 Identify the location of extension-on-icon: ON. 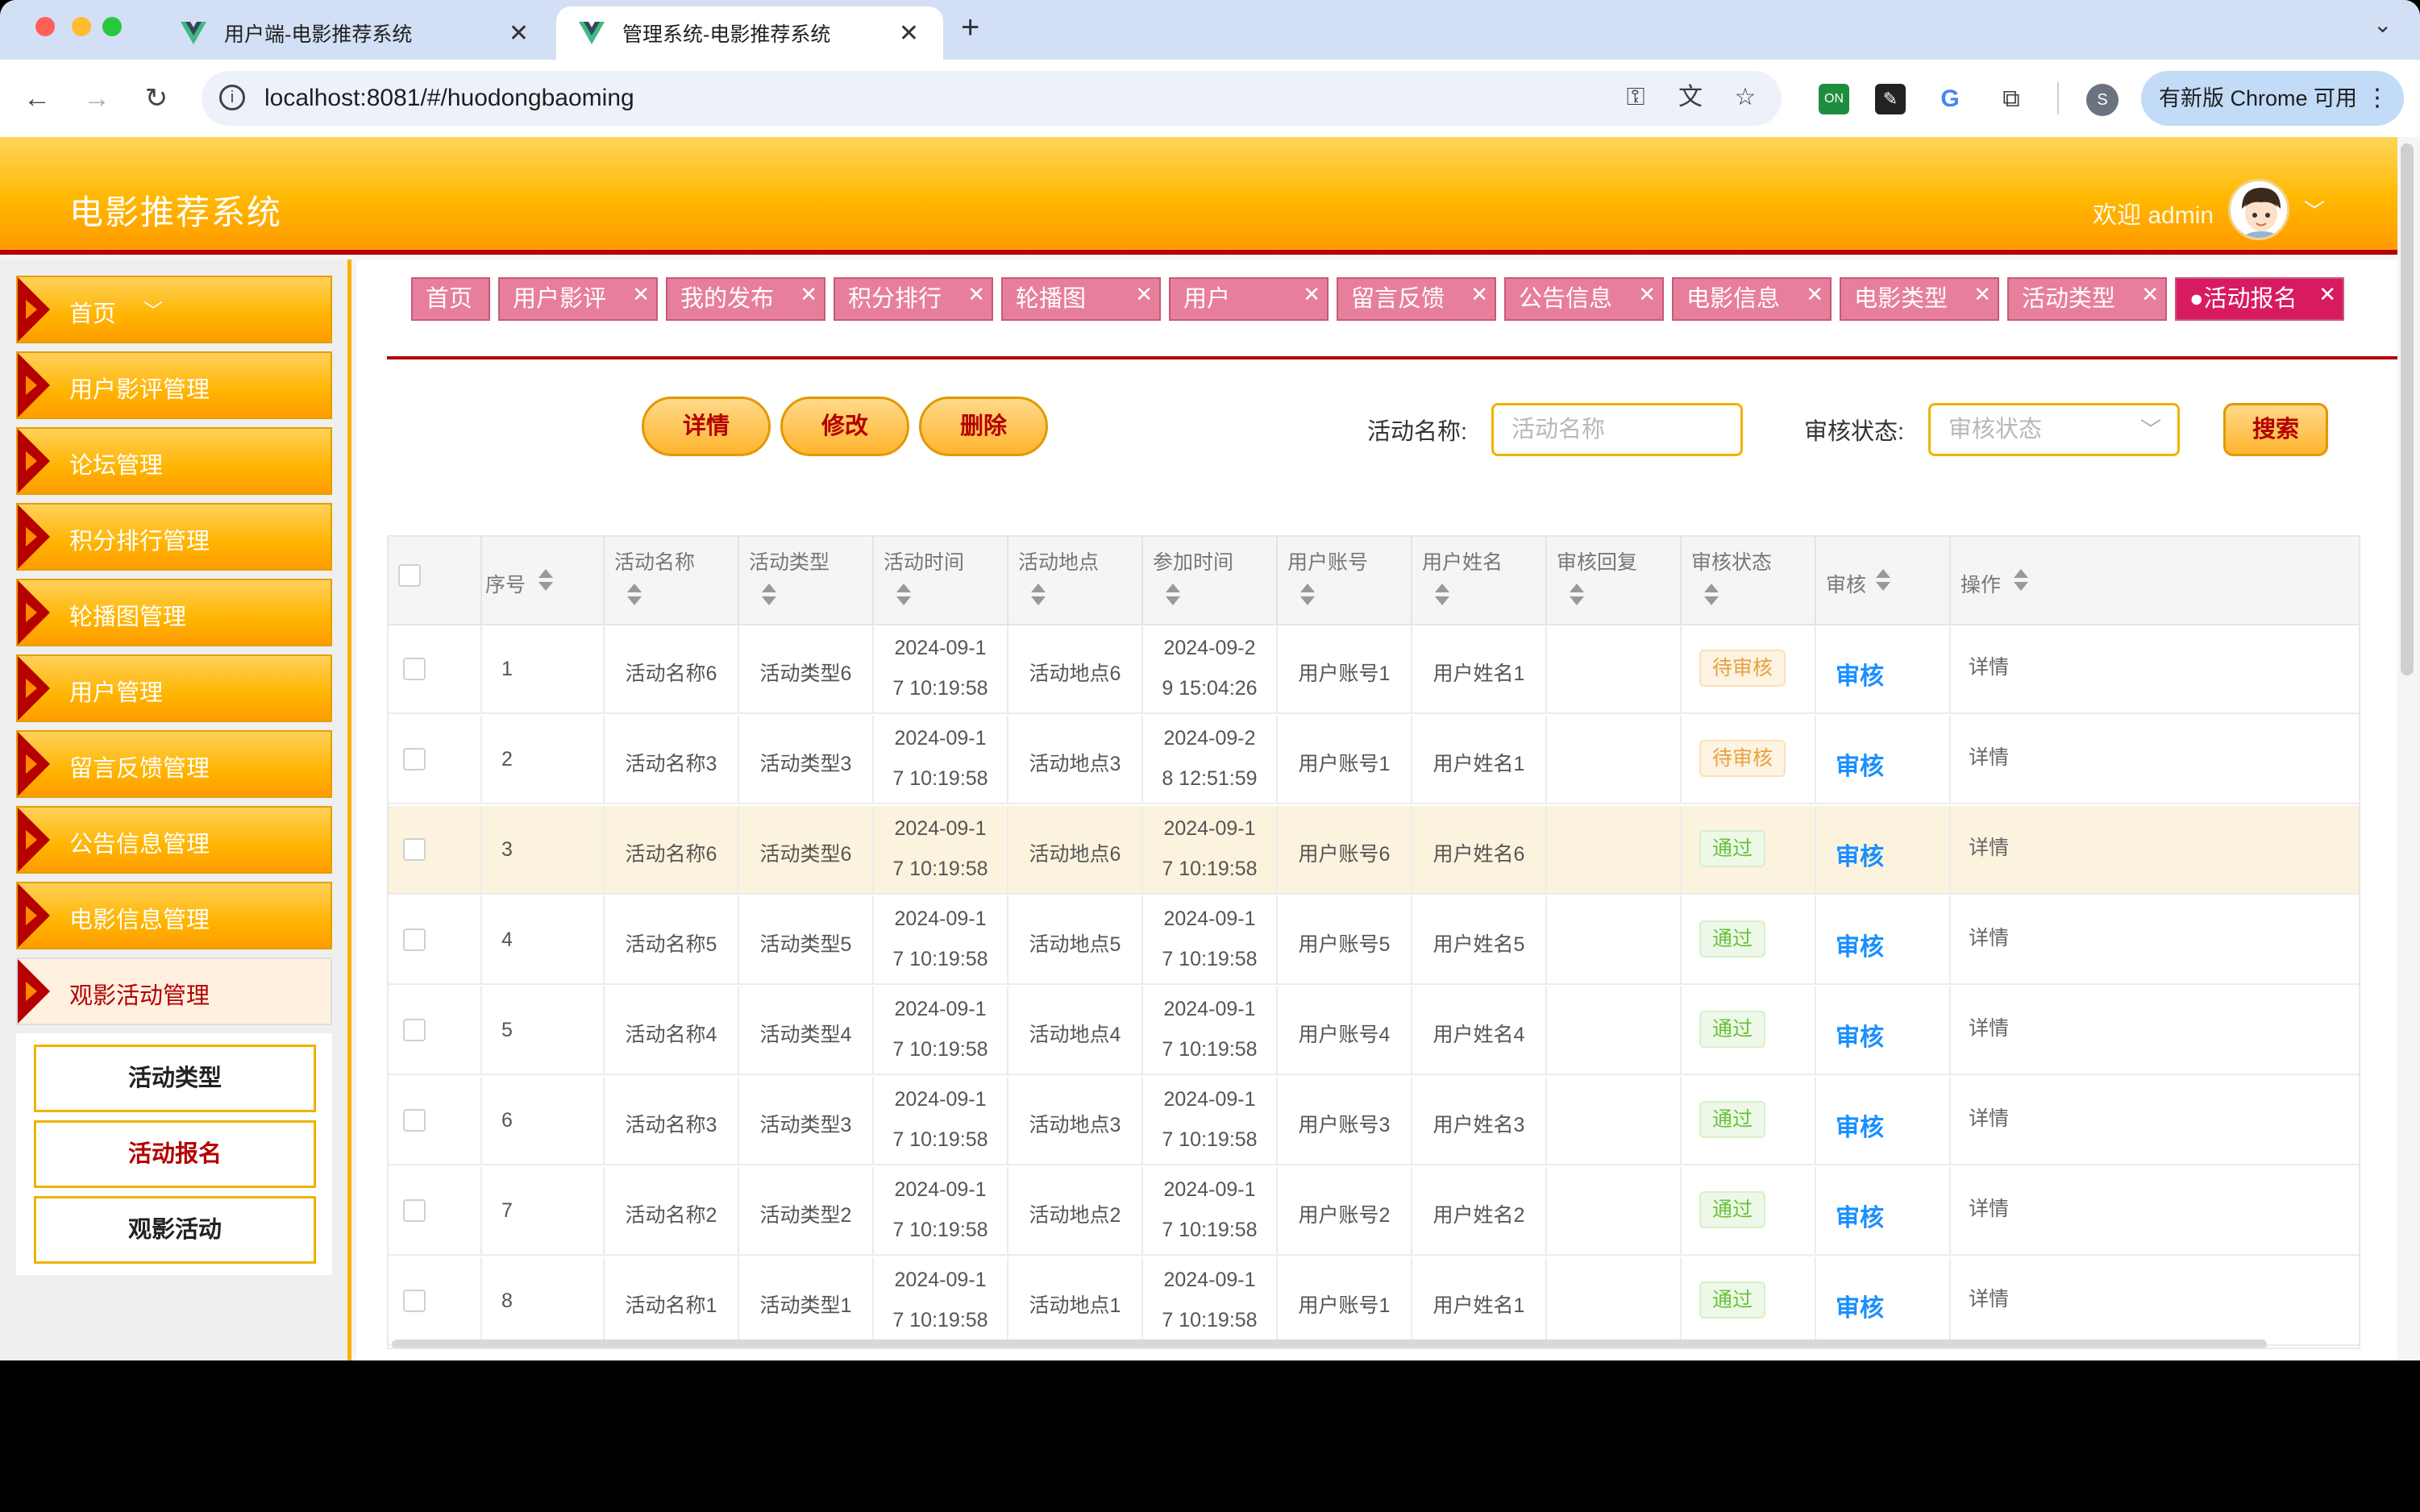
(1834, 99).